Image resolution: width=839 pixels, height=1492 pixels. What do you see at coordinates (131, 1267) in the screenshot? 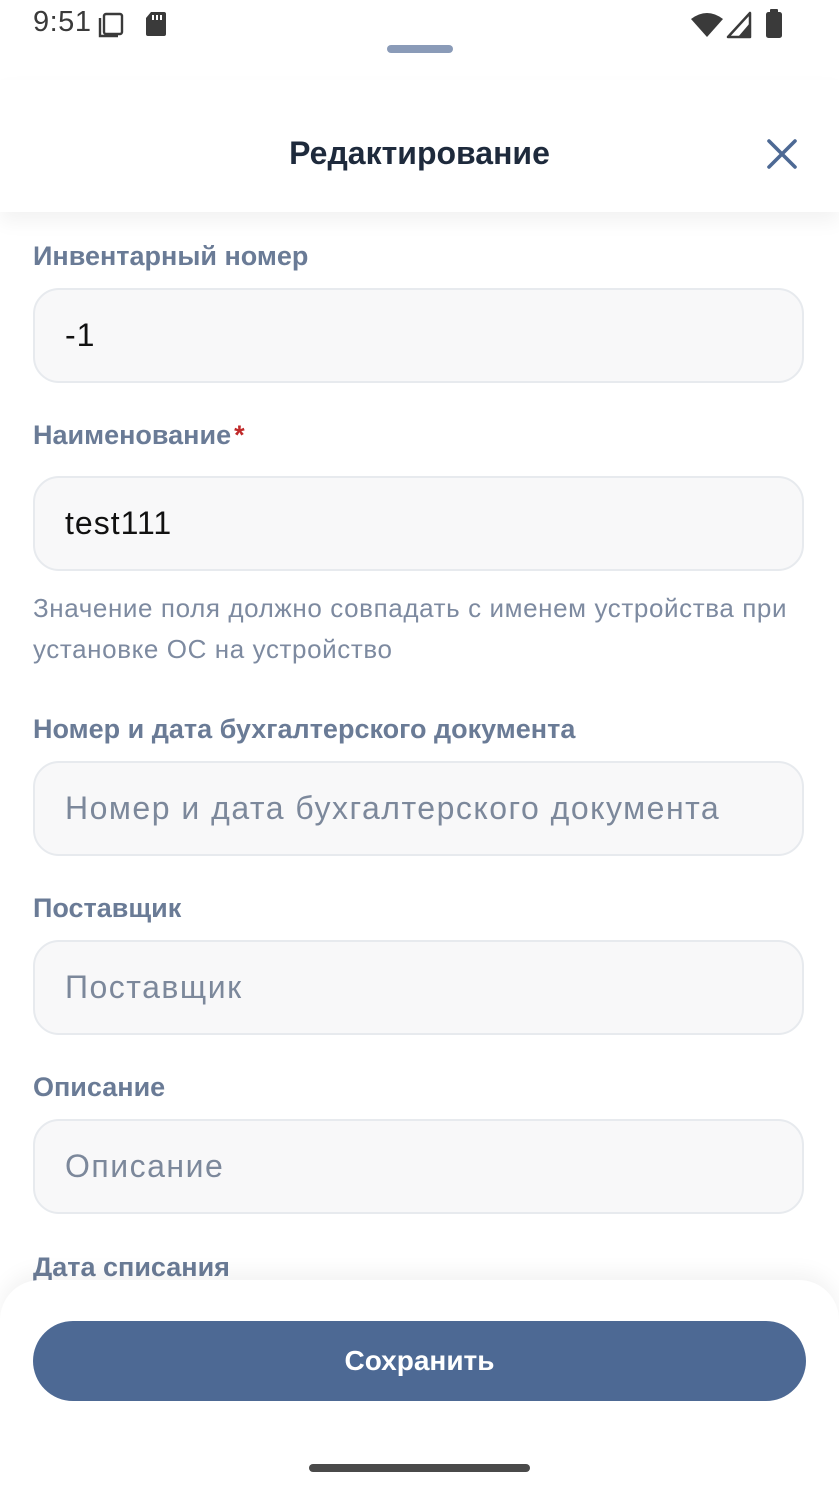
I see `write-off-date-label: Дата списания` at bounding box center [131, 1267].